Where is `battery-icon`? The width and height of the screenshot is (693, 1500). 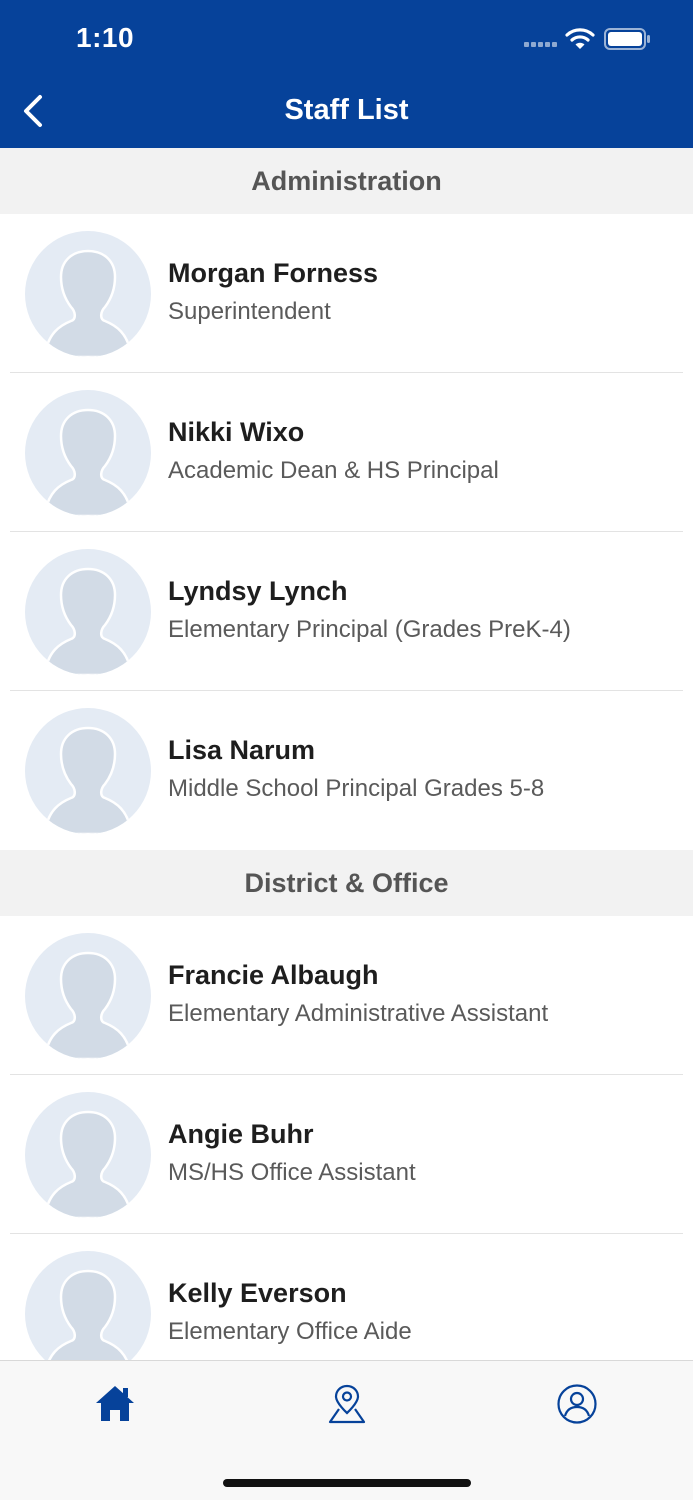 battery-icon is located at coordinates (627, 39).